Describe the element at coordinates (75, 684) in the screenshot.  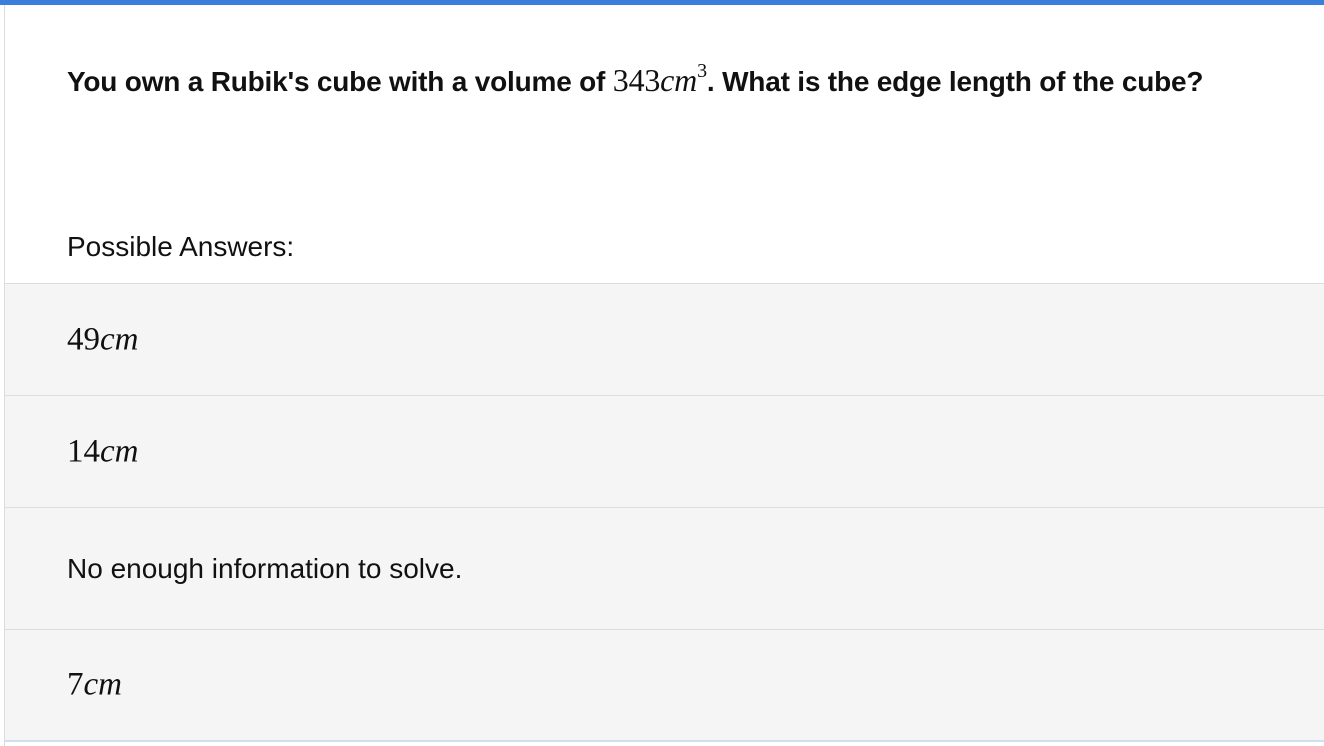
I see `answer-number: 7` at that location.